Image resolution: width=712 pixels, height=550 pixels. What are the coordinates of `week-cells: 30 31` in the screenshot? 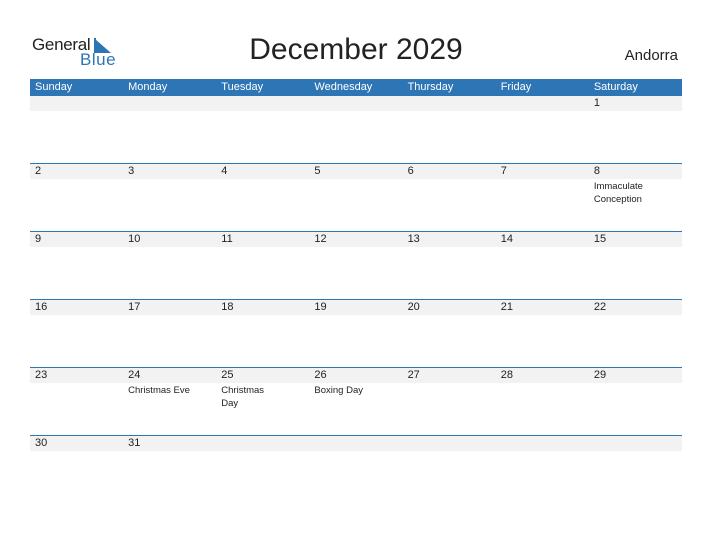 It's located at (356, 443).